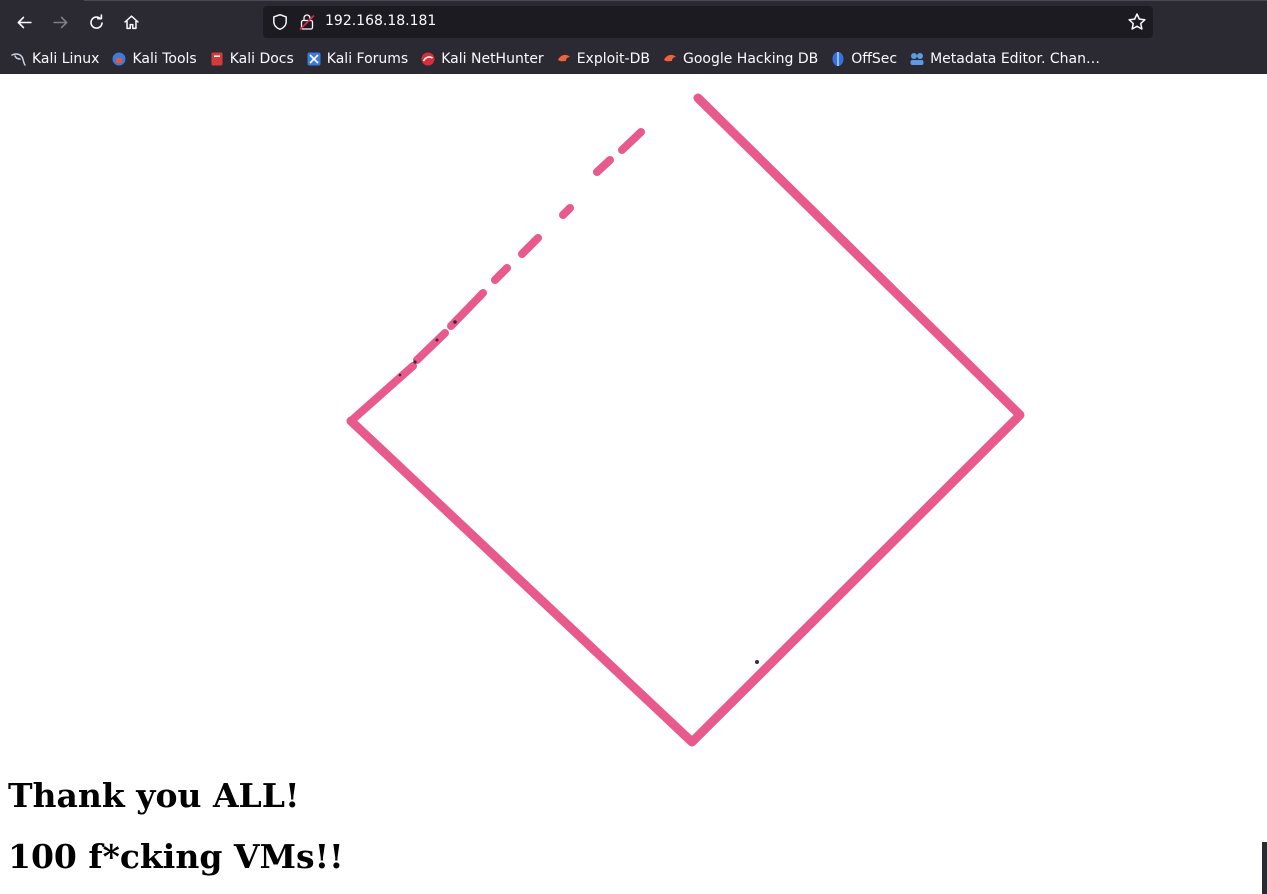 The height and width of the screenshot is (894, 1267). I want to click on url-text: 192.168.18.181, so click(380, 21).